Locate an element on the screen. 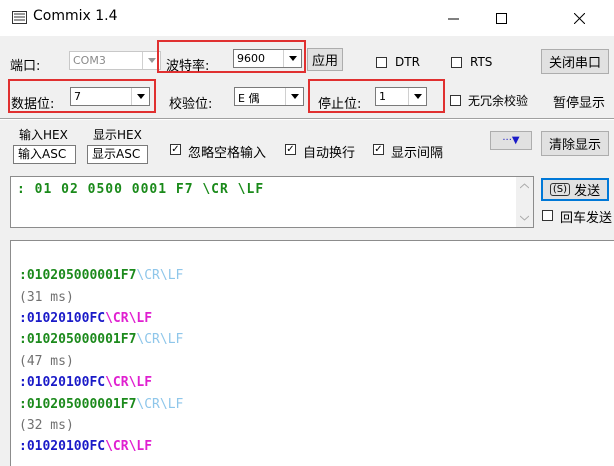  receive-interval: (31 ms) is located at coordinates (46, 297).